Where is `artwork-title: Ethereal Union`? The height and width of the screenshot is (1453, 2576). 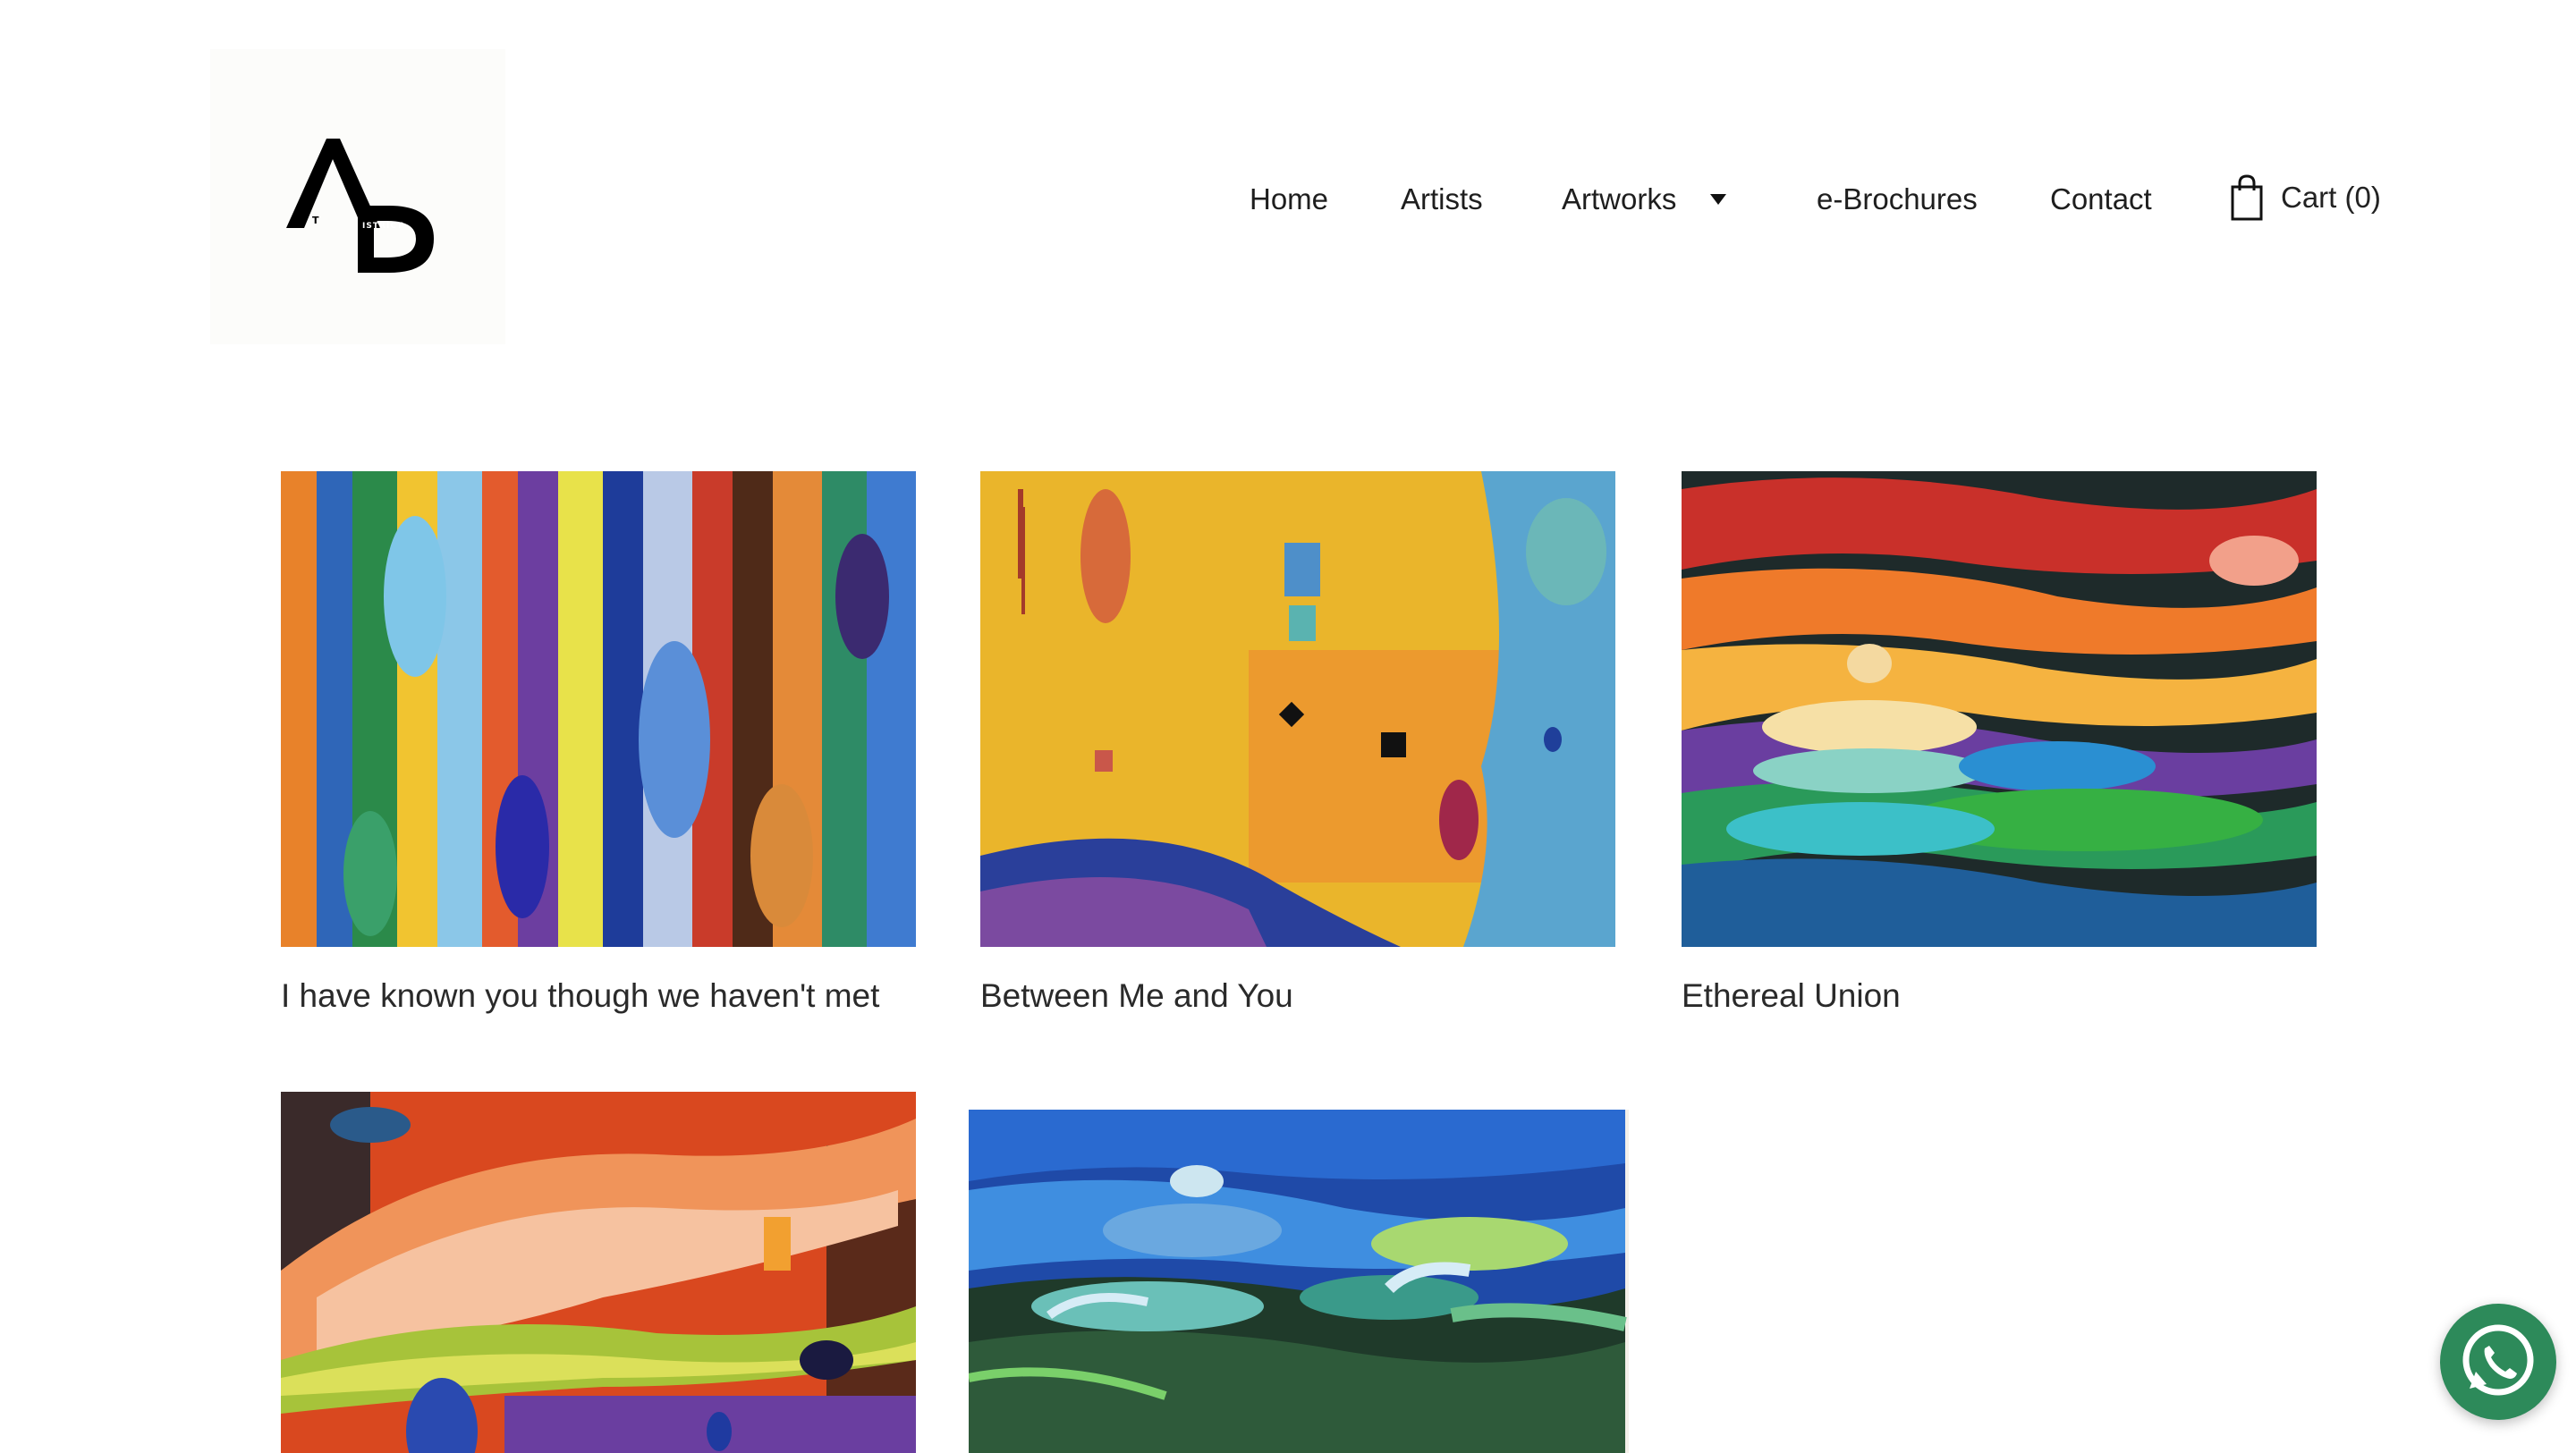 artwork-title: Ethereal Union is located at coordinates (1791, 996).